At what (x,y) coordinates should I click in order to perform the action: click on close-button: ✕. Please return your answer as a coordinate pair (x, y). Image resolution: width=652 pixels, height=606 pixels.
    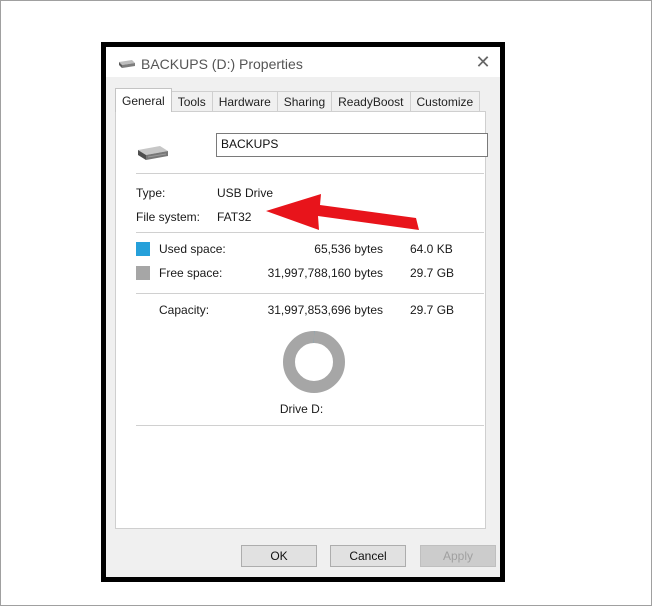
    Looking at the image, I should click on (483, 62).